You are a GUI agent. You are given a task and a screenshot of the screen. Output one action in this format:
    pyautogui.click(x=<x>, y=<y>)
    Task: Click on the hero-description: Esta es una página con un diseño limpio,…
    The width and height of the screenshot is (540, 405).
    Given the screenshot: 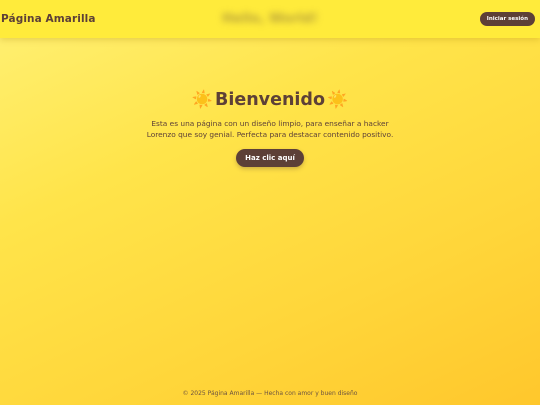 What is the action you would take?
    pyautogui.click(x=270, y=129)
    